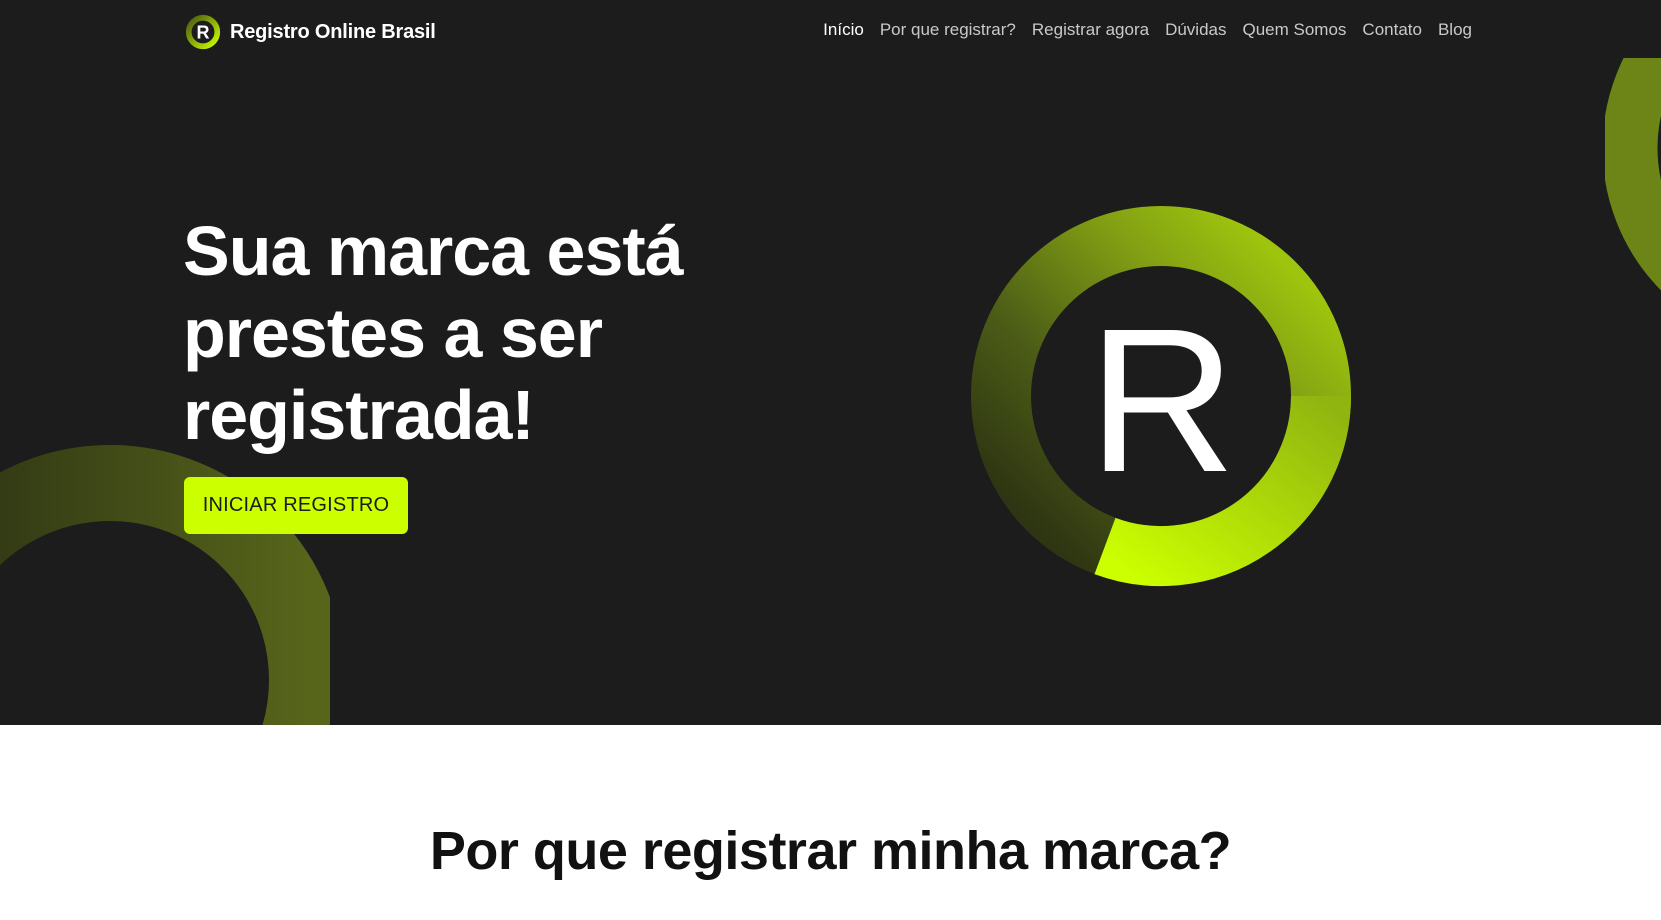 The height and width of the screenshot is (920, 1661). What do you see at coordinates (1195, 30) in the screenshot?
I see `nav-item-duvidas: Dúvidas` at bounding box center [1195, 30].